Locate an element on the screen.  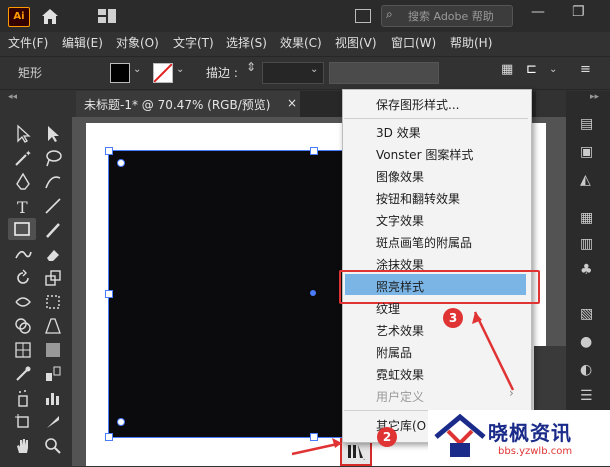
panel-toggle-icon is located at coordinates (363, 16).